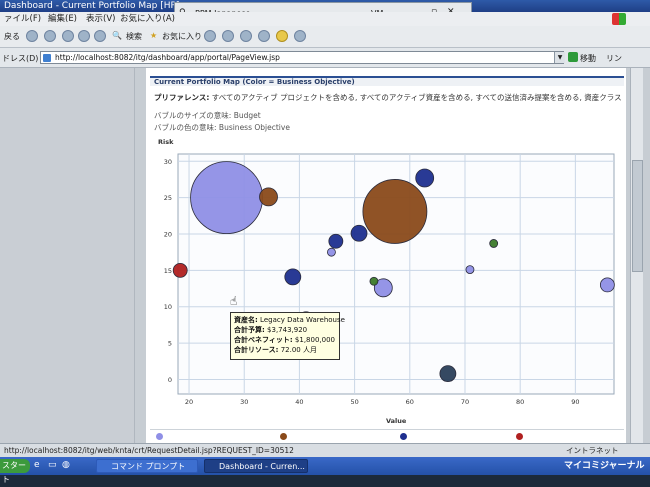  I want to click on edit-icon, so click(264, 36).